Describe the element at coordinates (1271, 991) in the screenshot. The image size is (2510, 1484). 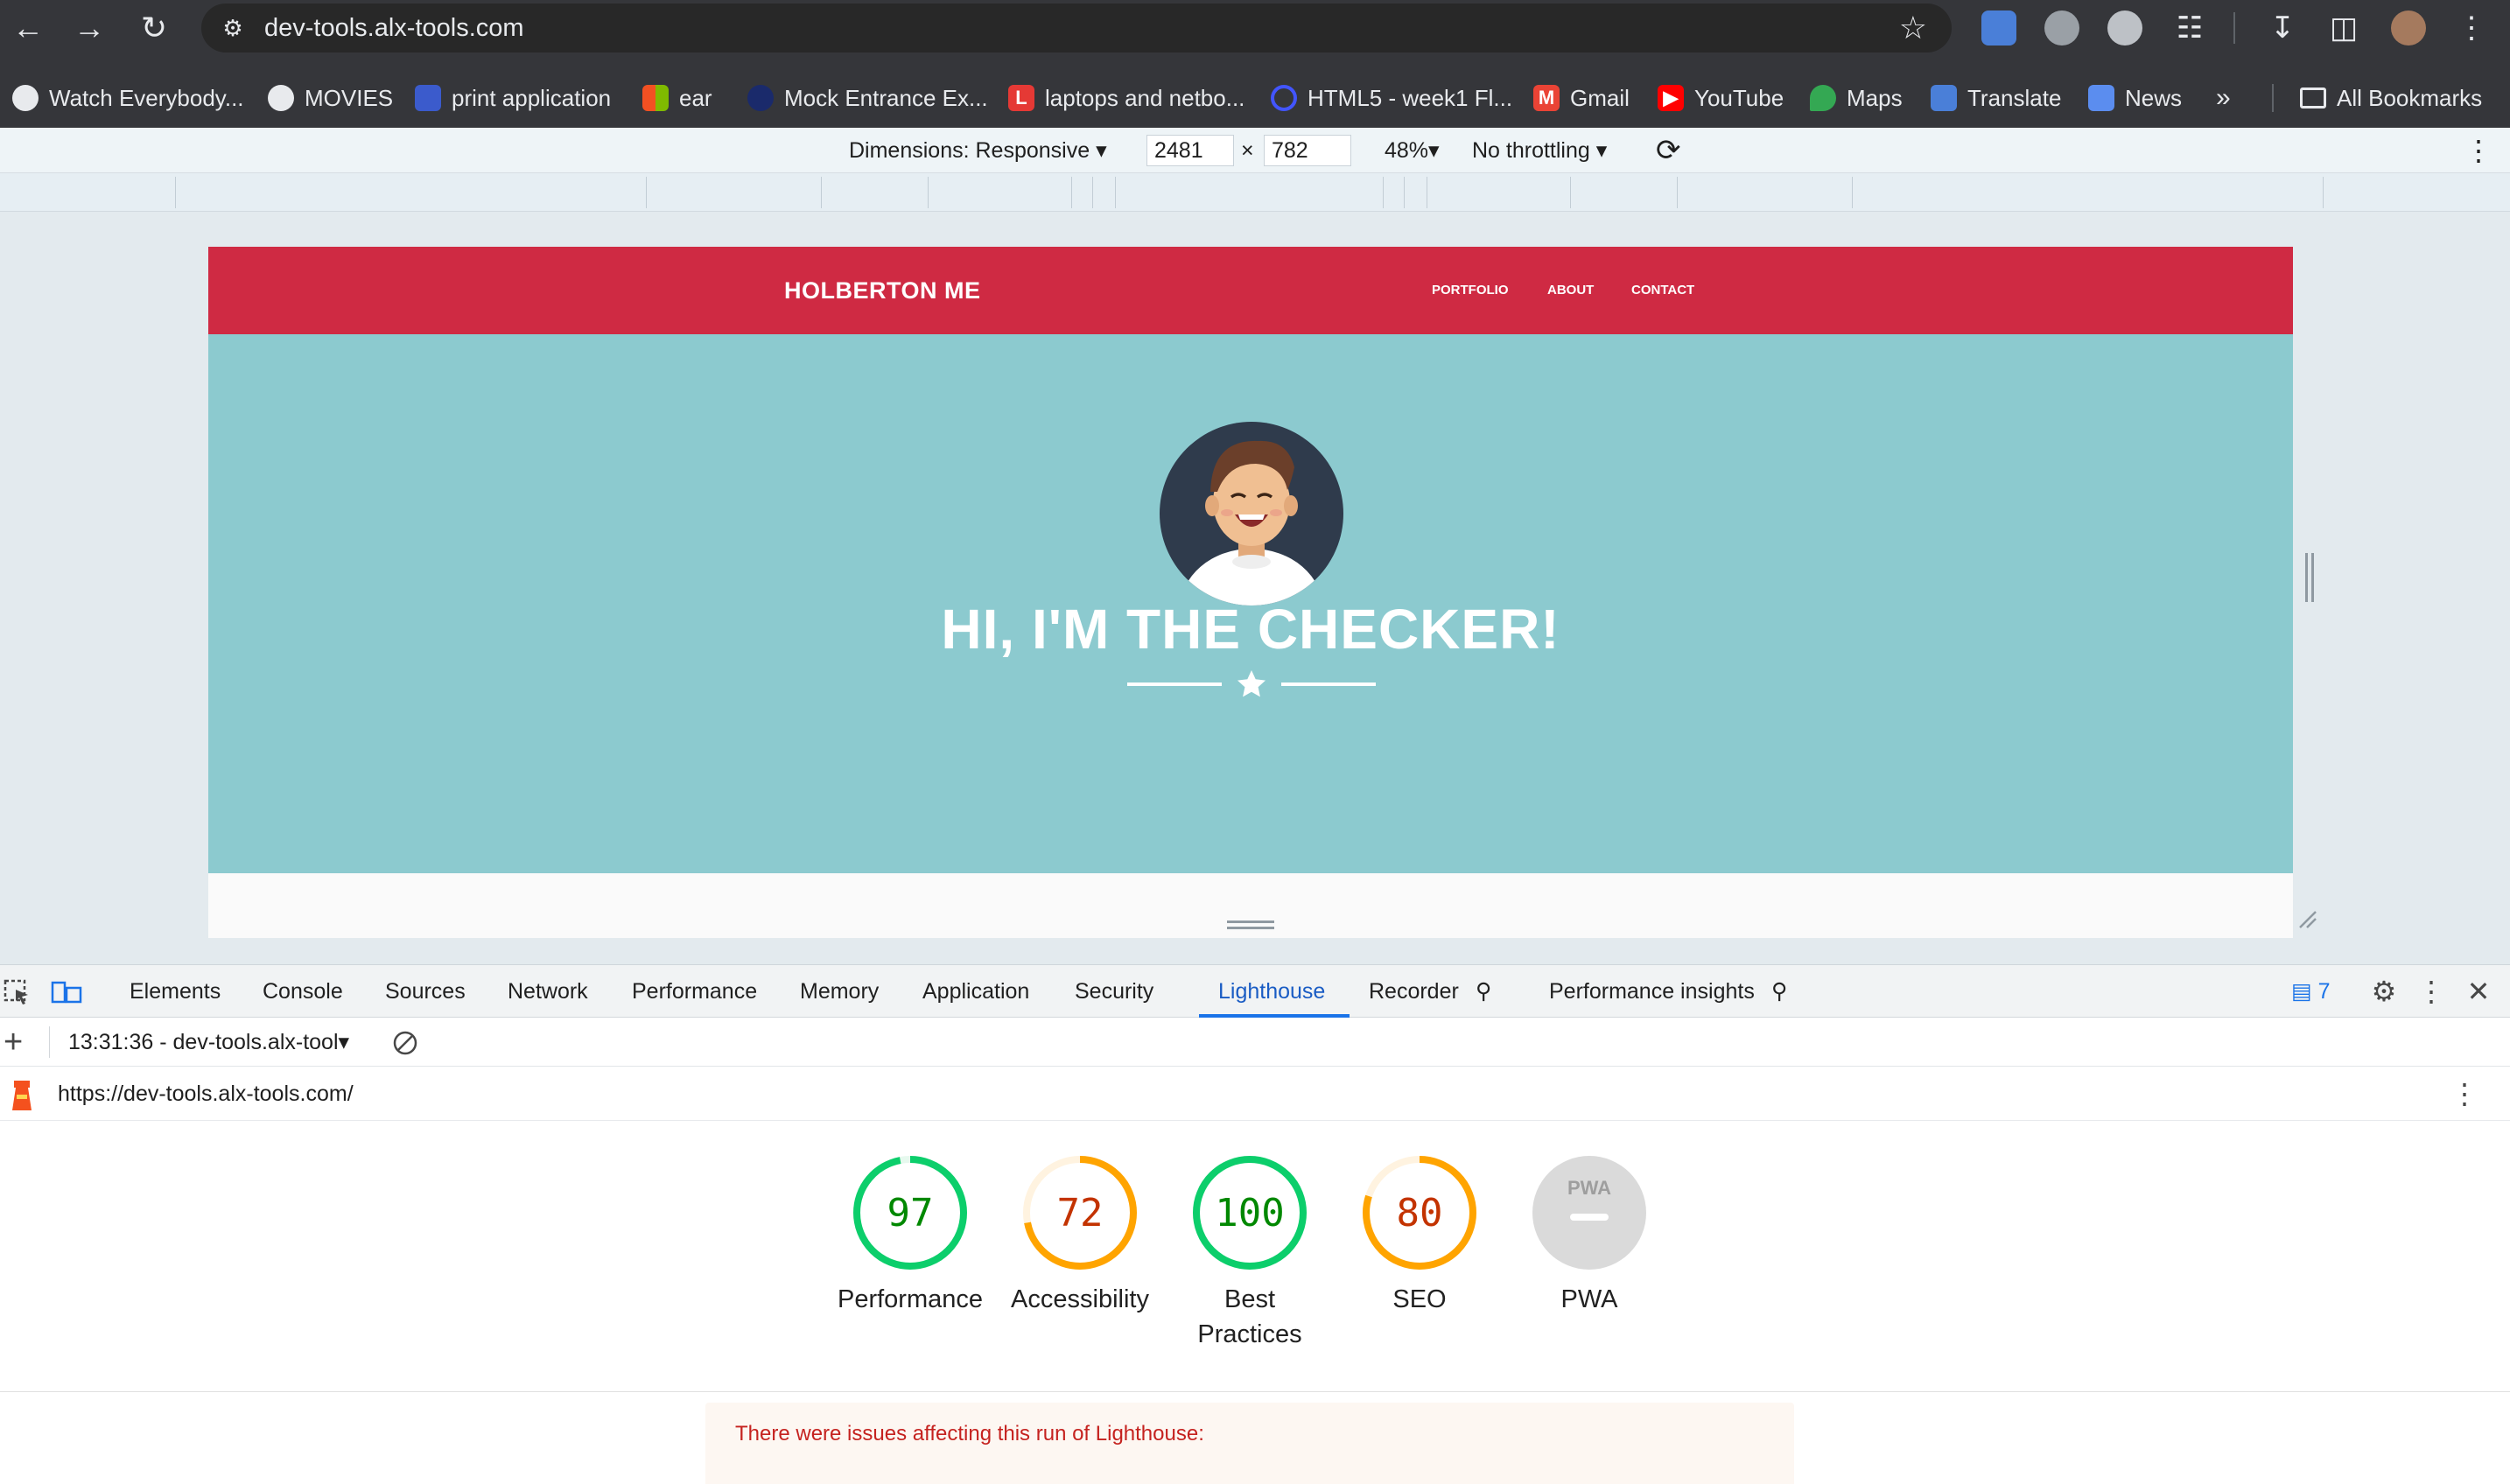
I see `tab-lighthouse: Lighthouse` at that location.